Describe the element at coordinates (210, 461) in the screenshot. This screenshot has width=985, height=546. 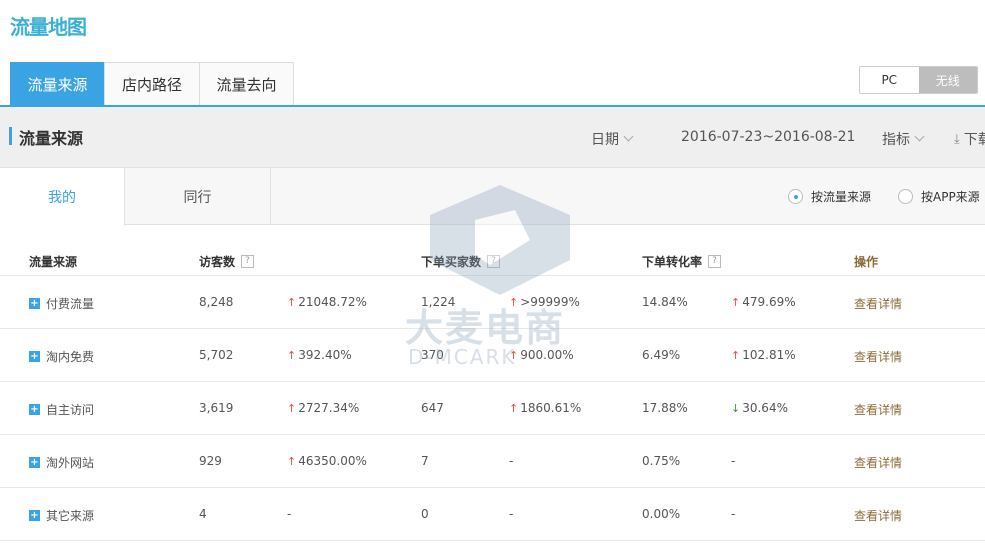
I see `visitors-cell: 929` at that location.